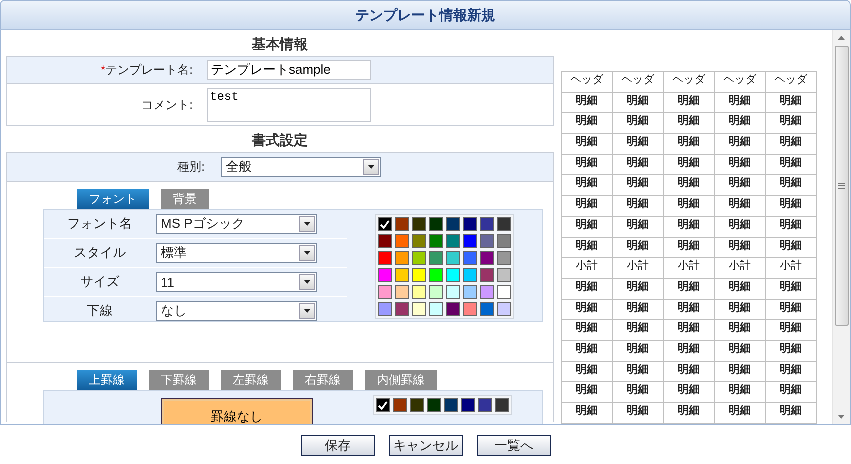 Image resolution: width=851 pixels, height=464 pixels. I want to click on comment-field: test, so click(289, 105).